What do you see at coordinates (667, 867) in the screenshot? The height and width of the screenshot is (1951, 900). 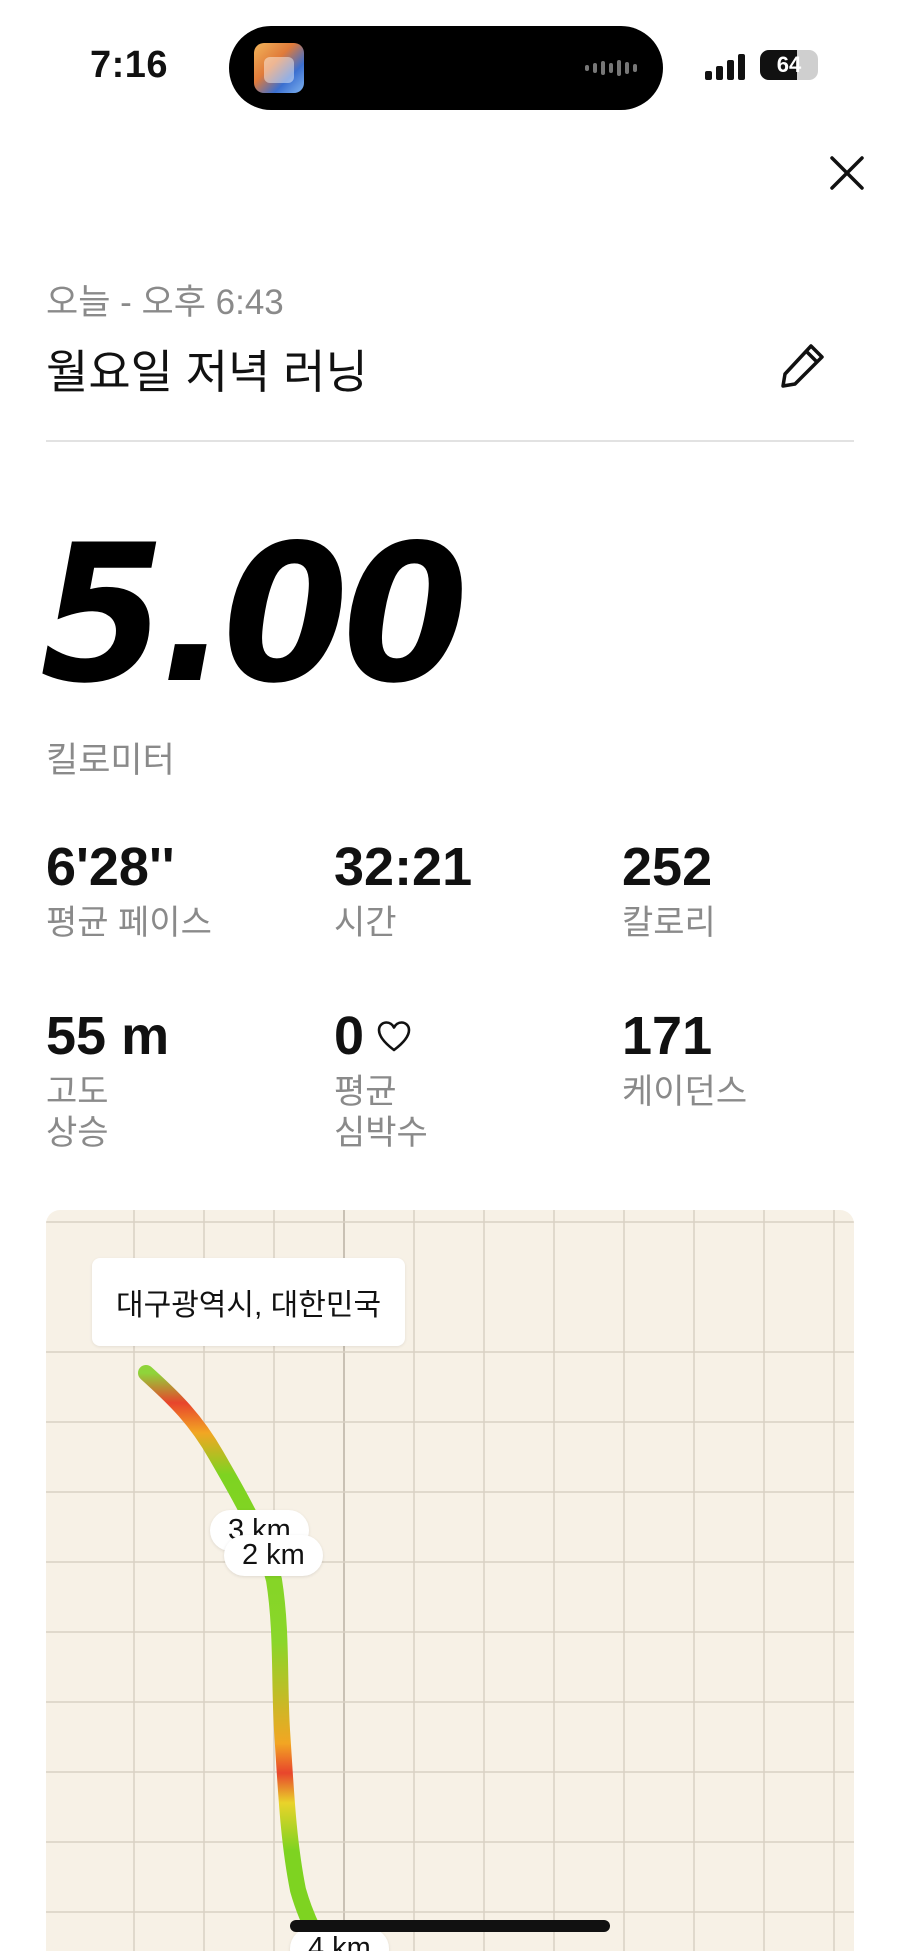 I see `stat-value: 252` at bounding box center [667, 867].